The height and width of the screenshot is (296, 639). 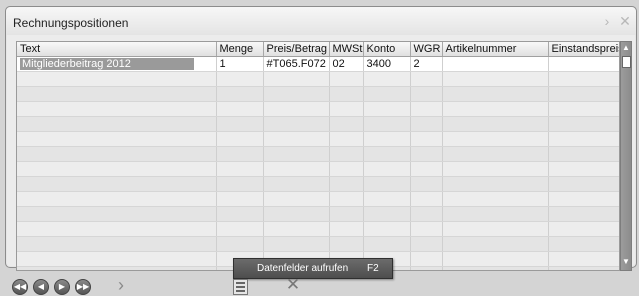 What do you see at coordinates (626, 262) in the screenshot?
I see `scroll-down-icon: ▼` at bounding box center [626, 262].